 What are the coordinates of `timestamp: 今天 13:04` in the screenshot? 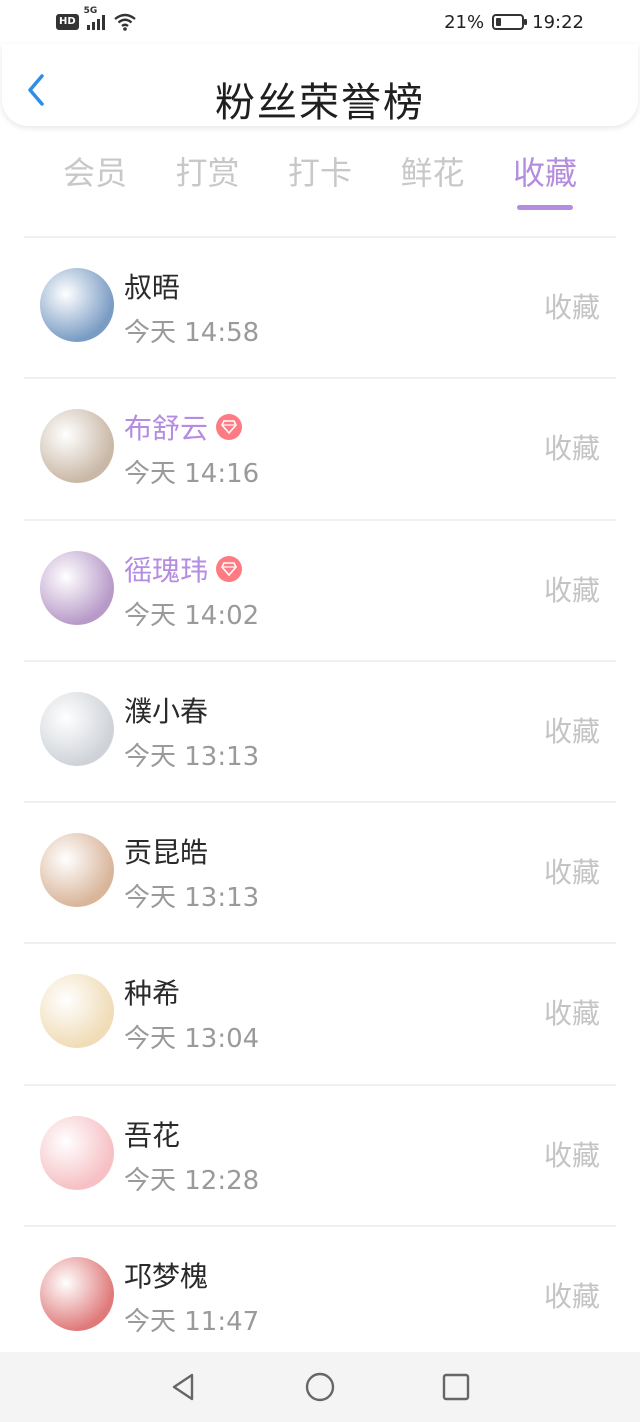 It's located at (192, 1039).